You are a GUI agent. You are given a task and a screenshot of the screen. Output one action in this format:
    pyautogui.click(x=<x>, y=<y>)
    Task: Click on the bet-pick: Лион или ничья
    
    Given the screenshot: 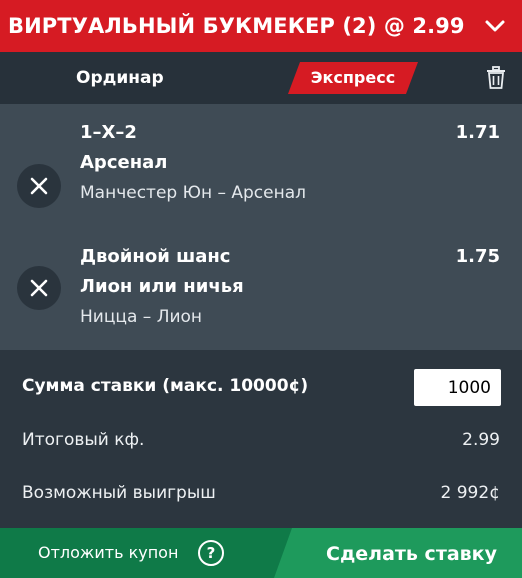 What is the action you would take?
    pyautogui.click(x=162, y=286)
    